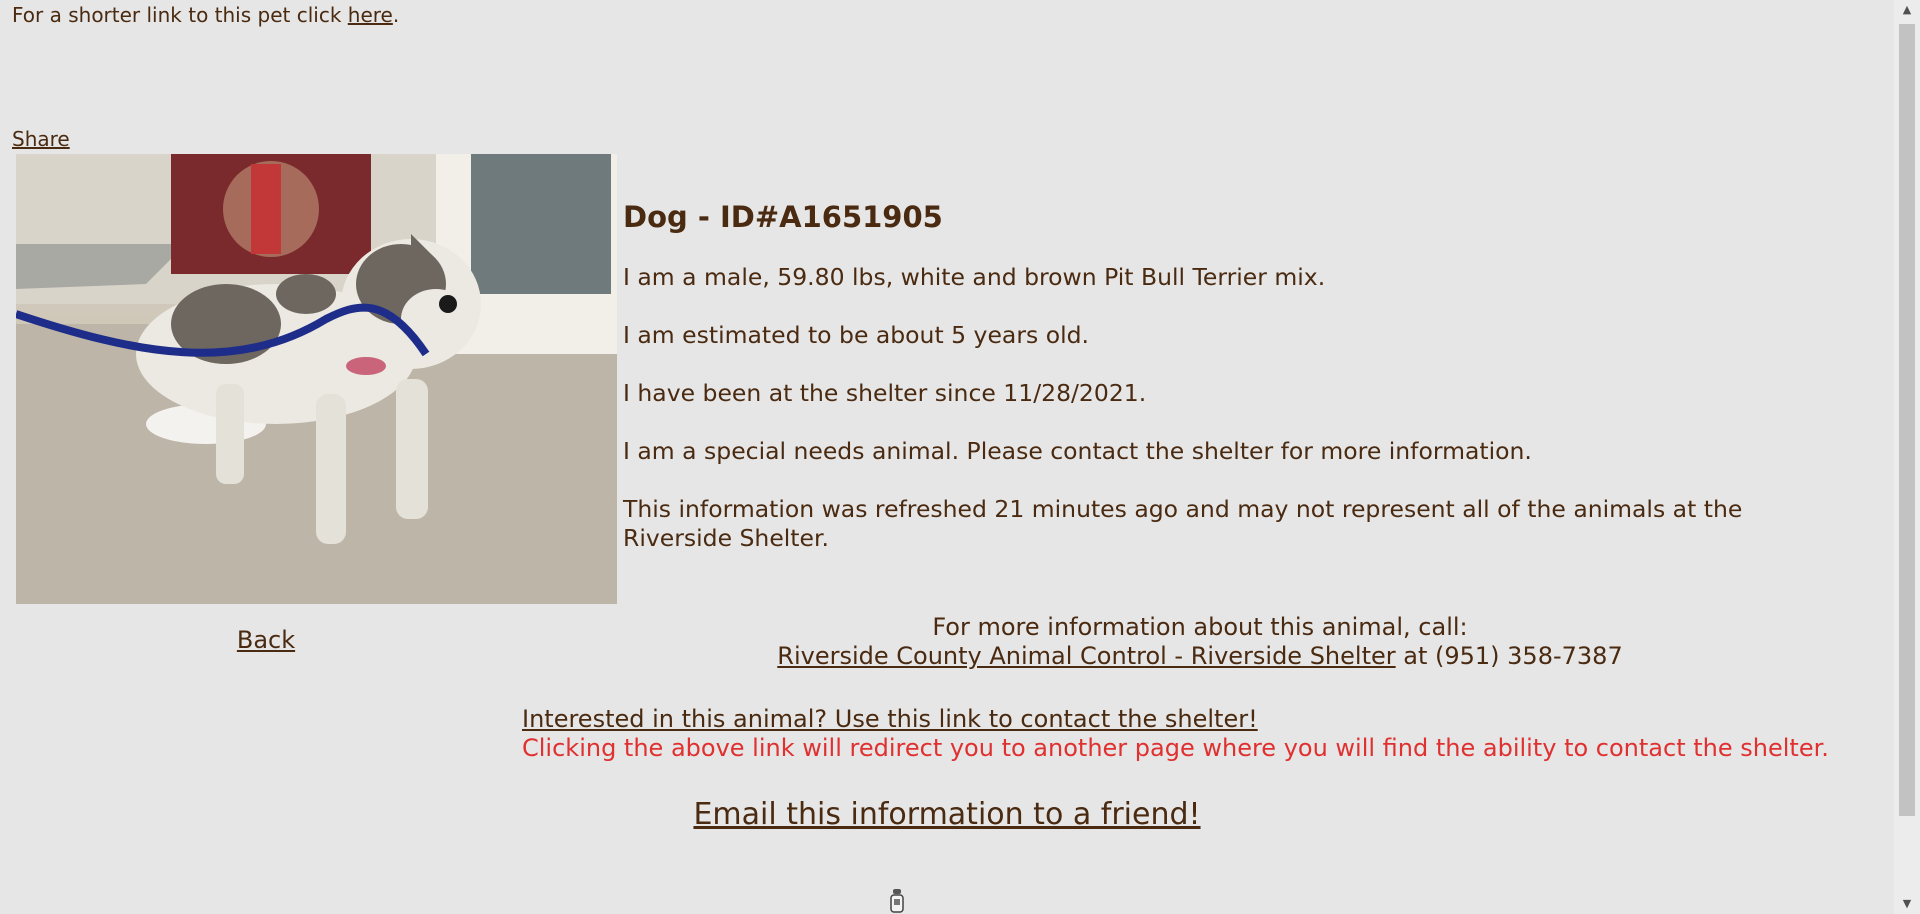 Image resolution: width=1920 pixels, height=914 pixels. Describe the element at coordinates (1509, 656) in the screenshot. I see `shelter-phone: at (951) 358-7387` at that location.